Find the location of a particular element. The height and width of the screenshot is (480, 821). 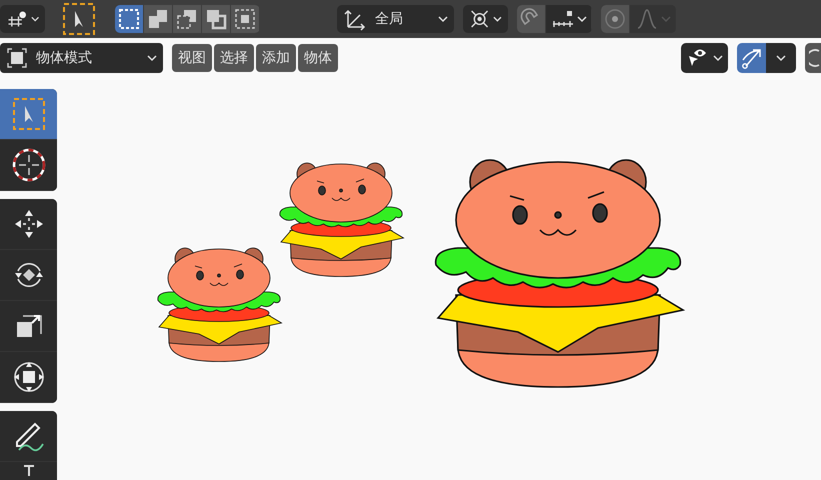

overlay-icon is located at coordinates (815, 58).